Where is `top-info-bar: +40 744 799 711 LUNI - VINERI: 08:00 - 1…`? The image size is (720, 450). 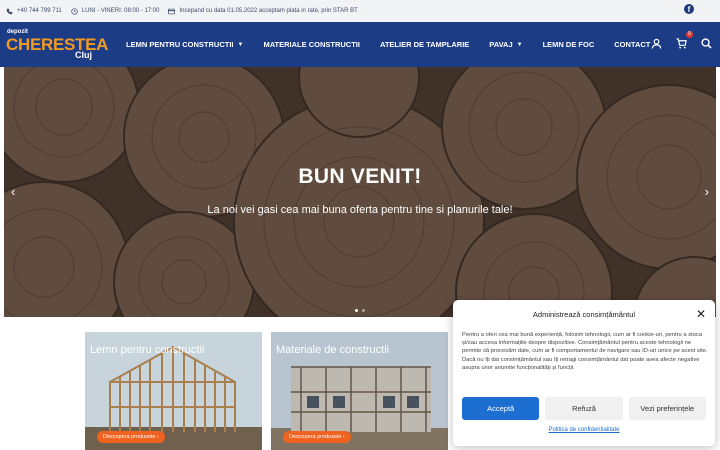 top-info-bar: +40 744 799 711 LUNI - VINERI: 08:00 - 1… is located at coordinates (360, 11).